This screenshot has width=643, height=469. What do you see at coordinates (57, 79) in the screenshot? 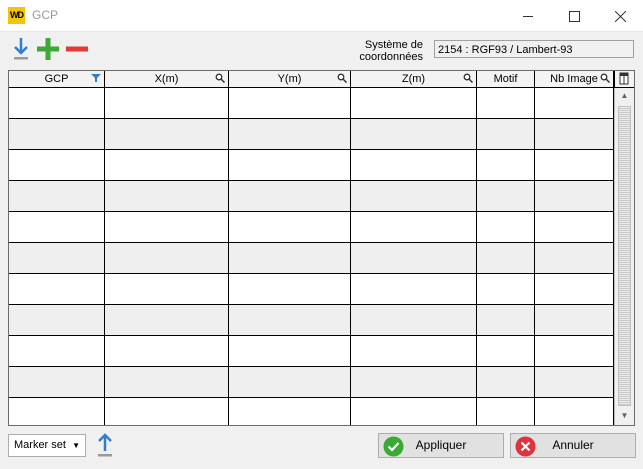
I see `column-header-gcp: GCP` at bounding box center [57, 79].